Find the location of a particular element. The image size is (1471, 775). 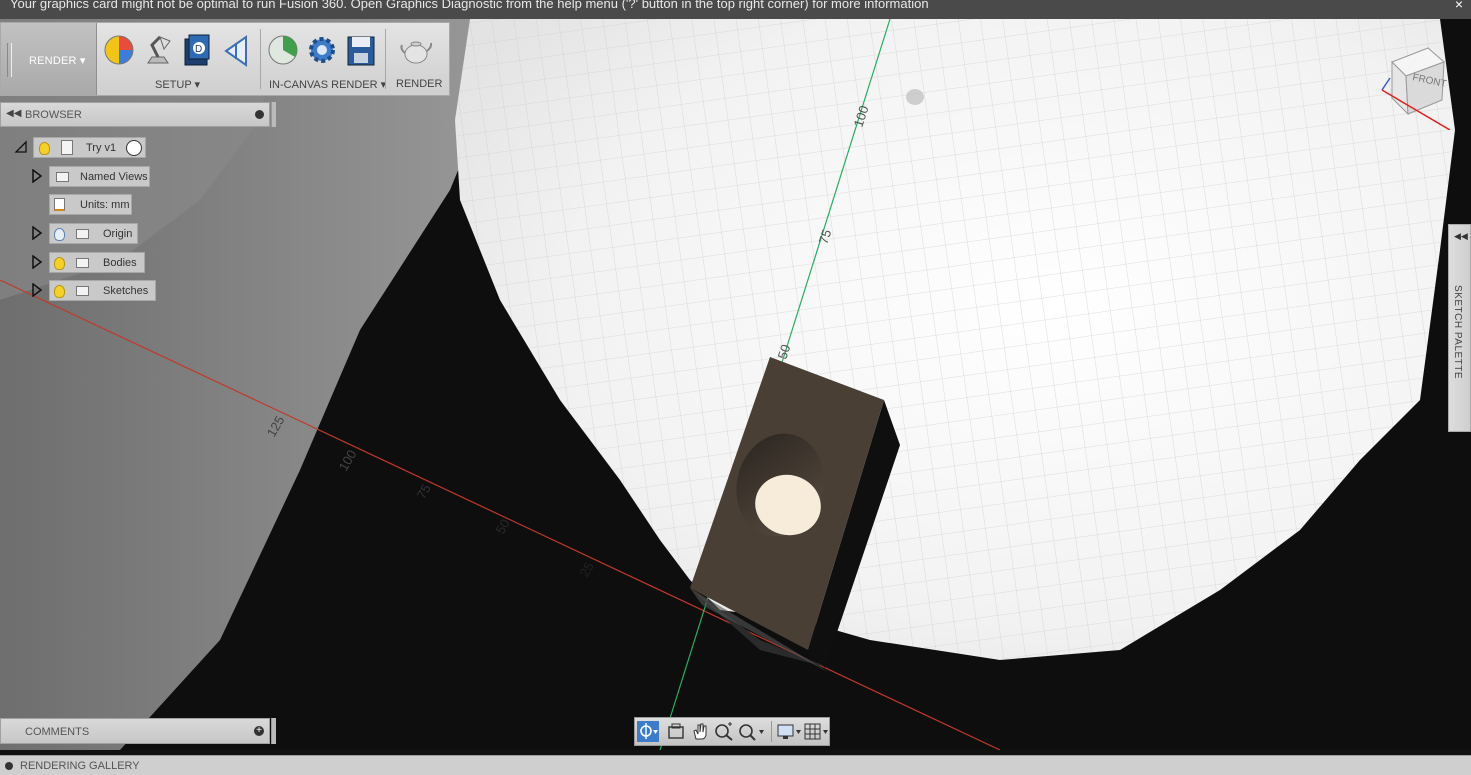

visibility-bulb-off-icon is located at coordinates (59, 234).